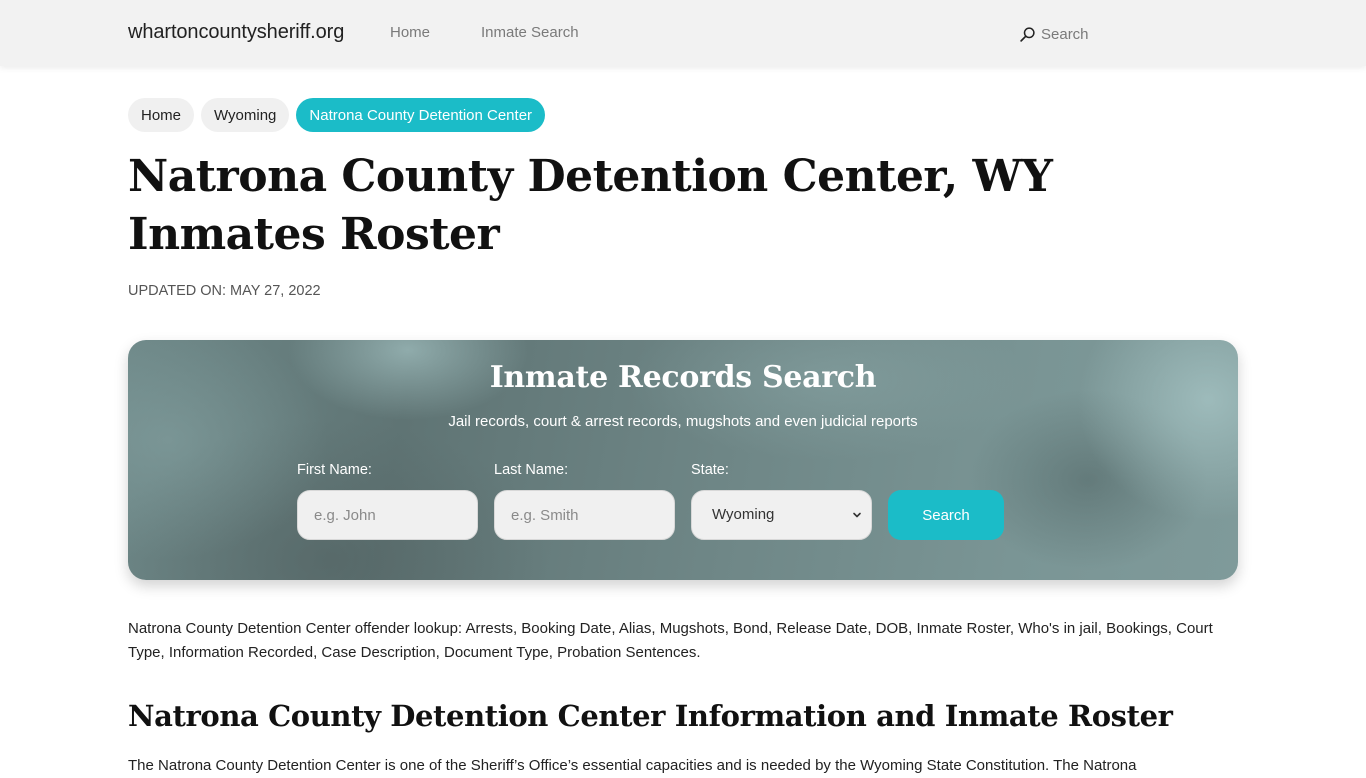 This screenshot has height=778, width=1366. Describe the element at coordinates (710, 470) in the screenshot. I see `state-label: State:` at that location.